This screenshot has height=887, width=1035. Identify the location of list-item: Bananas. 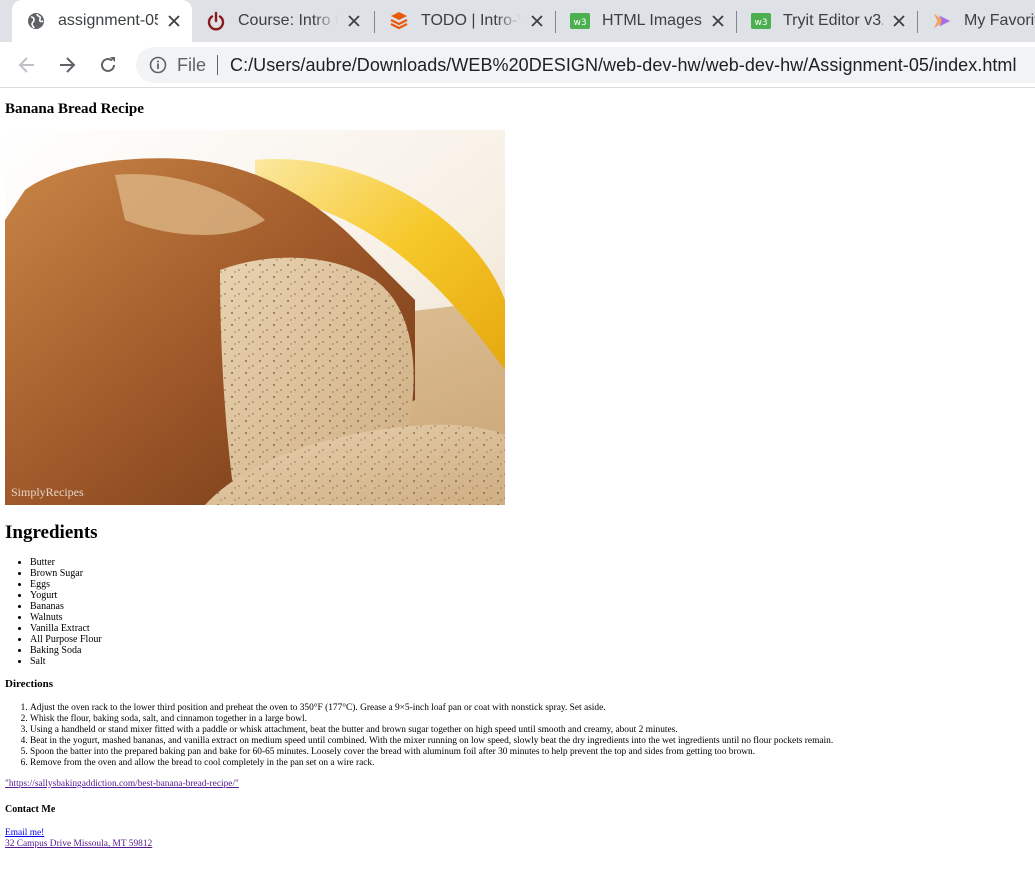
(66, 606).